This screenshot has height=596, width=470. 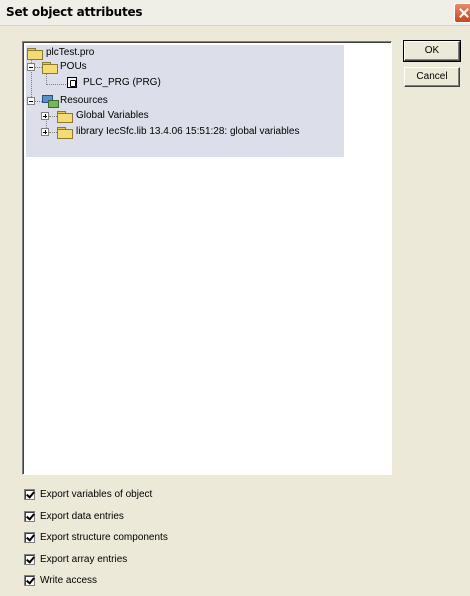 What do you see at coordinates (70, 52) in the screenshot?
I see `tree-node-root-label: plcTest.pro` at bounding box center [70, 52].